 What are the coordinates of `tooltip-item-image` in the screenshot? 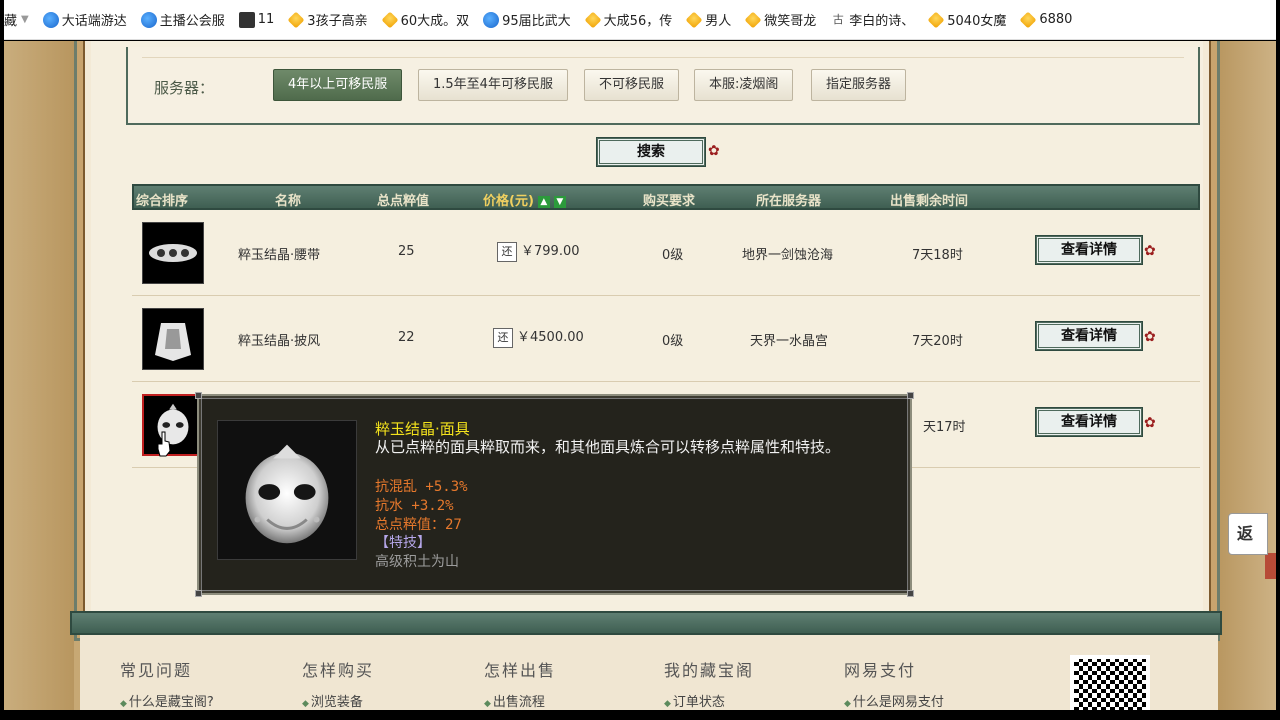 It's located at (287, 490).